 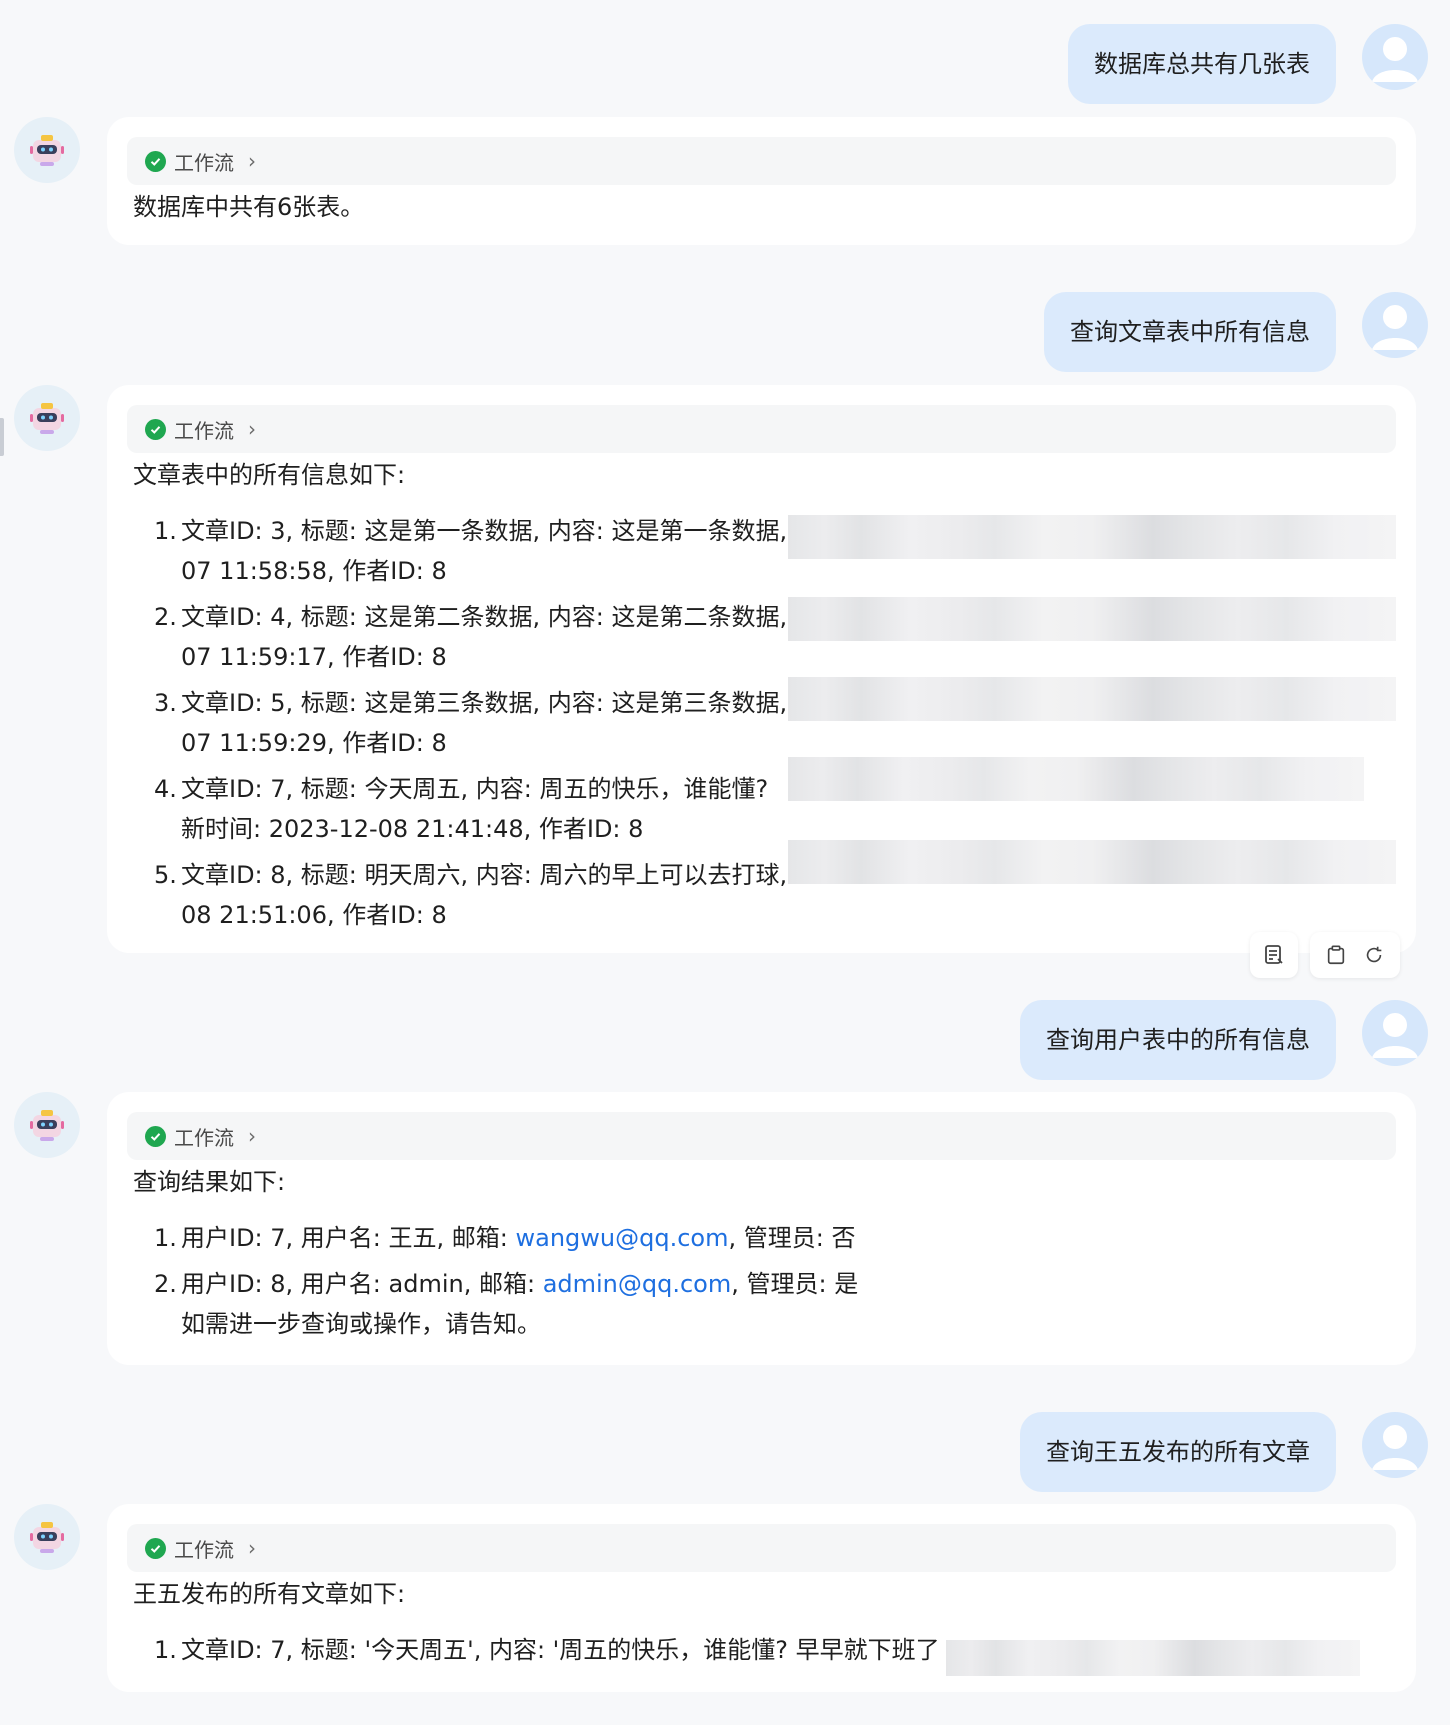 I want to click on user-message: 数据库总共有几张表, so click(x=1248, y=64).